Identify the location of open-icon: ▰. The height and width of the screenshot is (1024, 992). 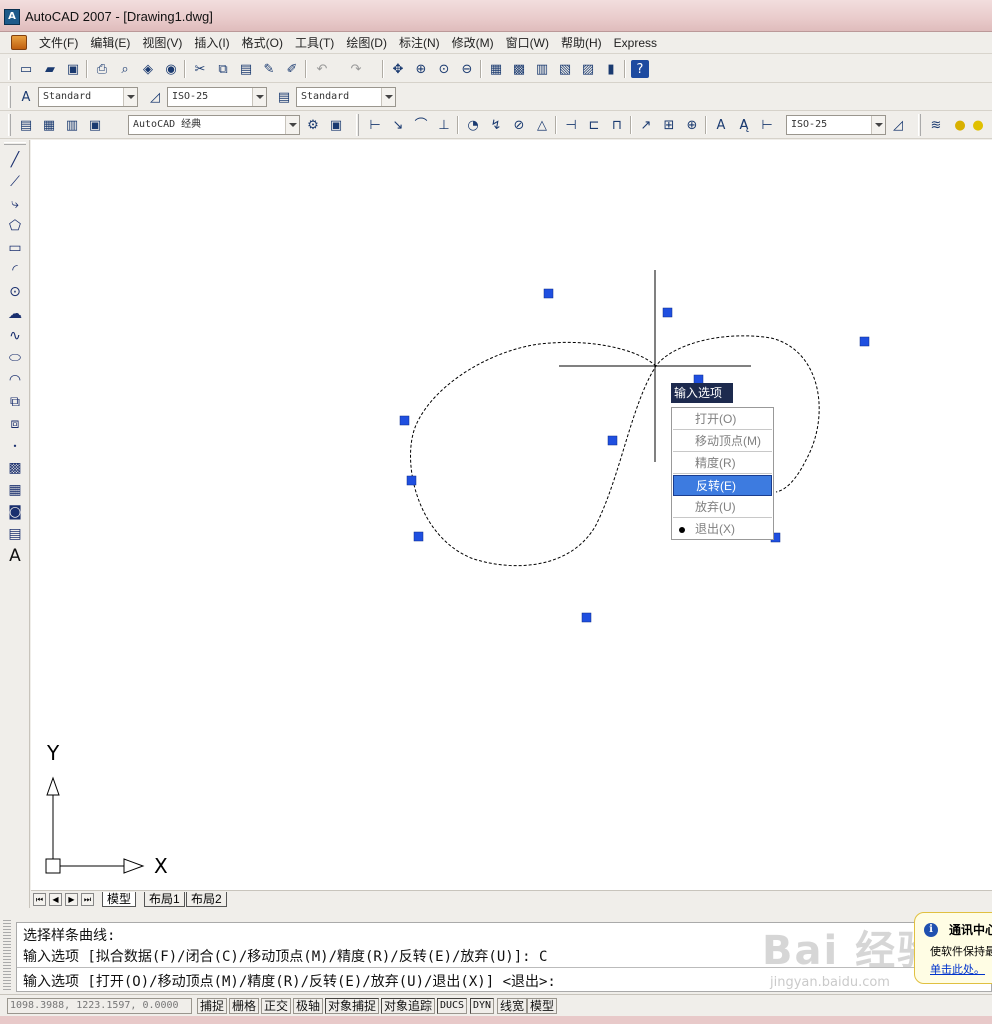
(50, 69).